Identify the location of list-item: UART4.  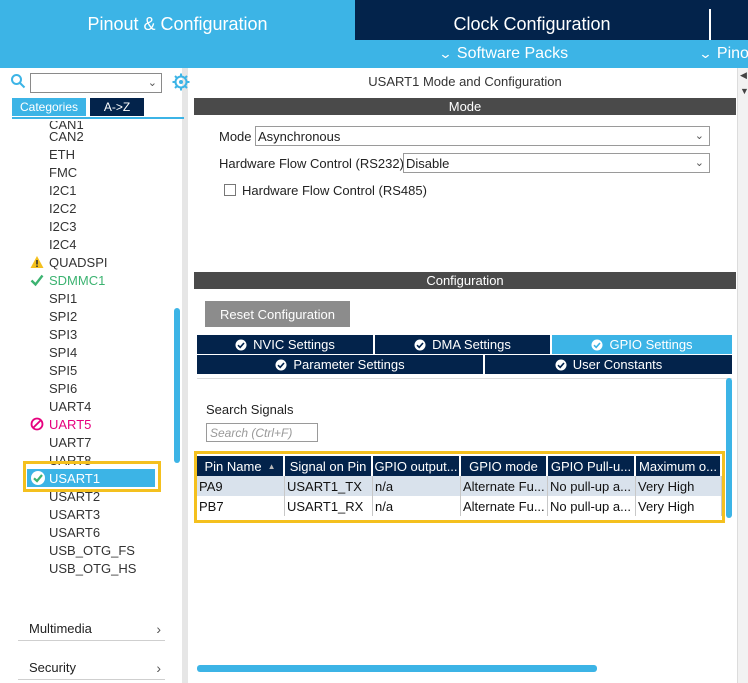
(70, 406).